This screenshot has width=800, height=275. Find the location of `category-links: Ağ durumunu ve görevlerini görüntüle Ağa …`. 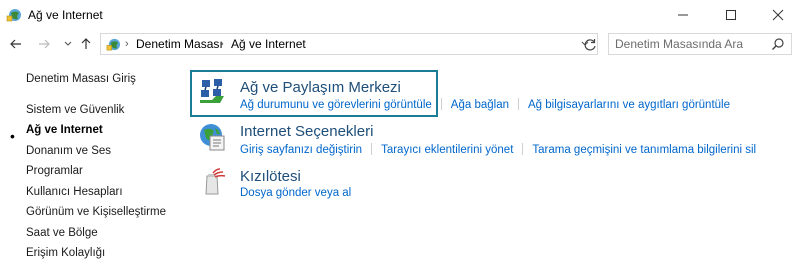

category-links: Ağ durumunu ve görevlerini görüntüle Ağa … is located at coordinates (485, 104).